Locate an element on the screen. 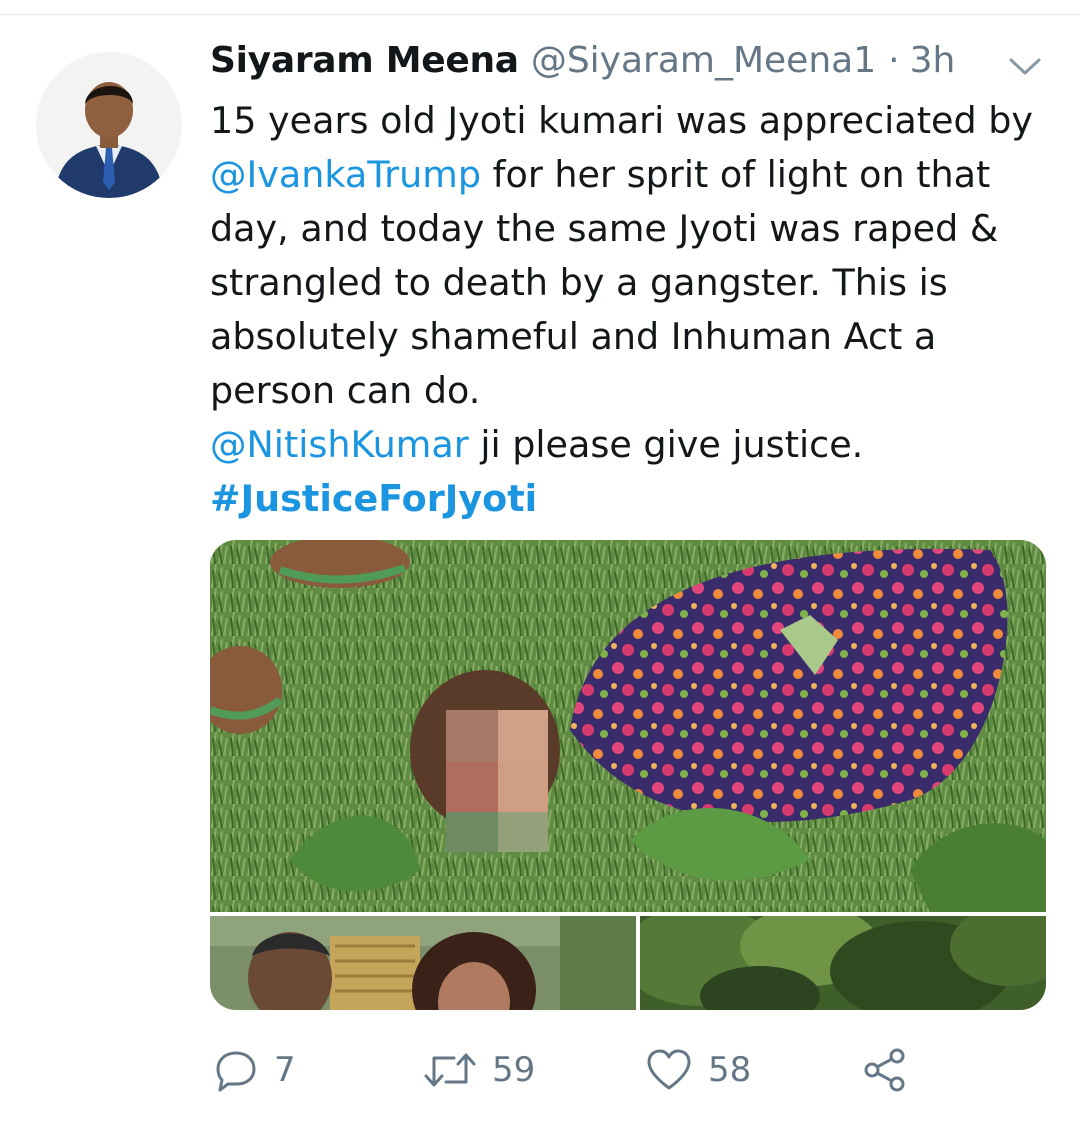  reply-count: 7 is located at coordinates (285, 1070).